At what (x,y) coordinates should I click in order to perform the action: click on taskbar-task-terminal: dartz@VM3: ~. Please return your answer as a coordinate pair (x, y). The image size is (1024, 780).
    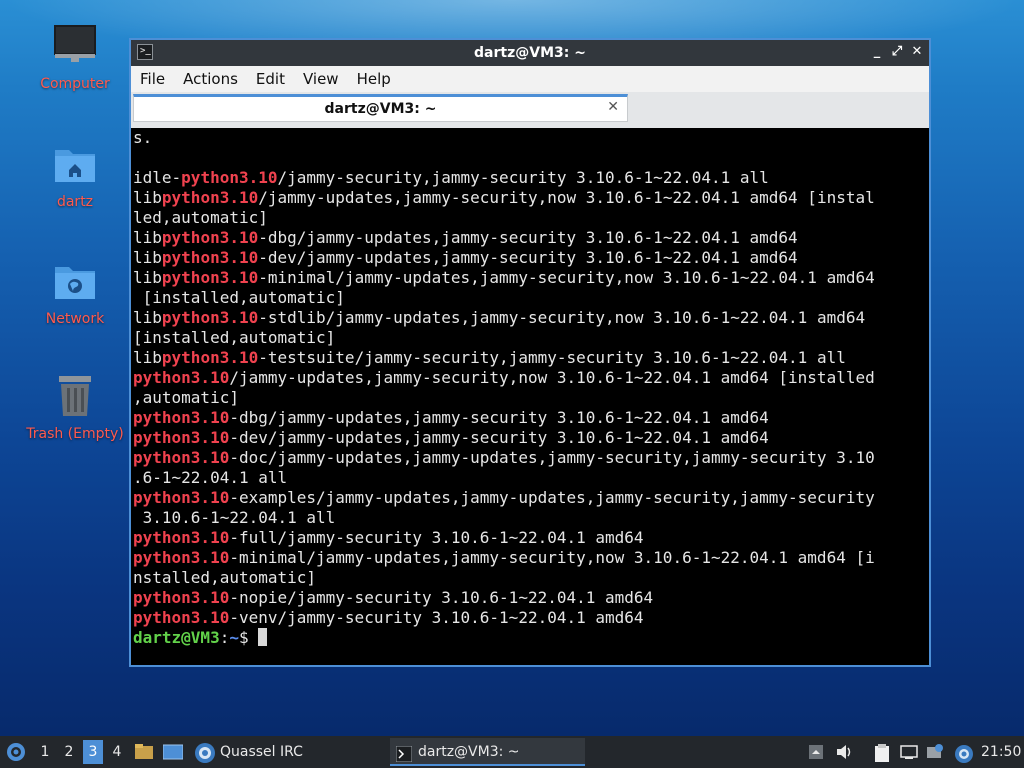
    Looking at the image, I should click on (487, 752).